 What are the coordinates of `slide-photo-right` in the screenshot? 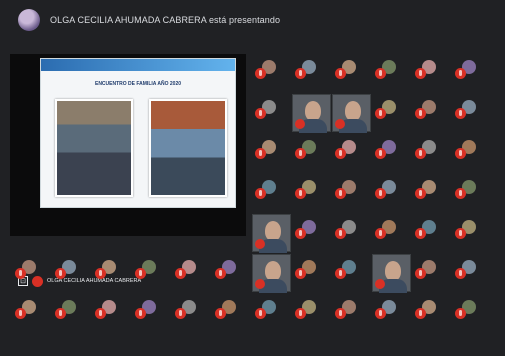 It's located at (188, 148).